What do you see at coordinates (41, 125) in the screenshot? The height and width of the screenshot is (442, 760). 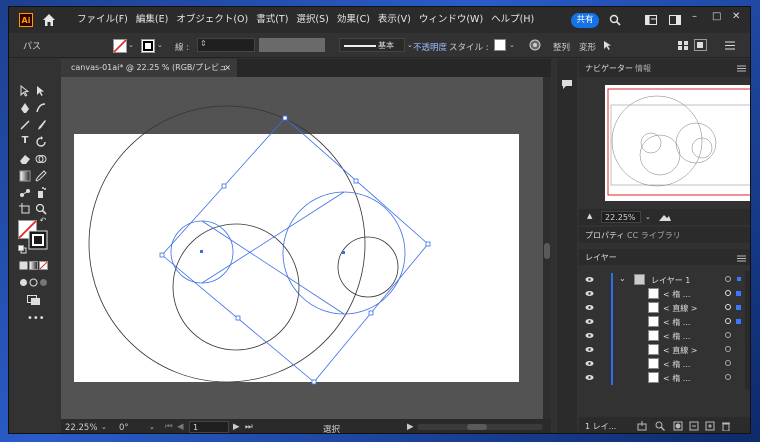 I see `paintbrush-tool-icon` at bounding box center [41, 125].